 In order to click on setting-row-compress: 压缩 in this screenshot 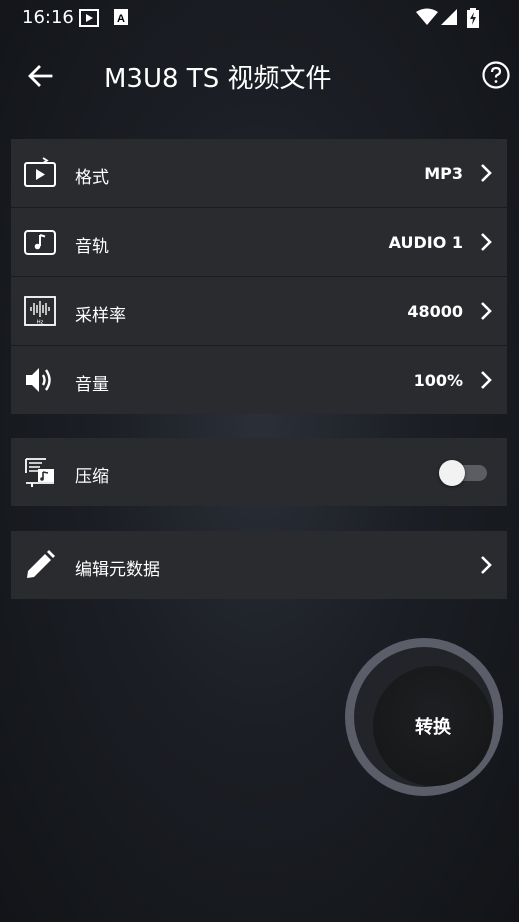, I will do `click(259, 472)`.